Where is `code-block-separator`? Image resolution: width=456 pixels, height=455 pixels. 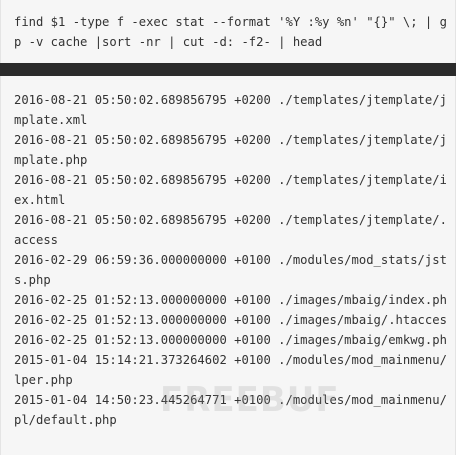
code-block-separator is located at coordinates (228, 69).